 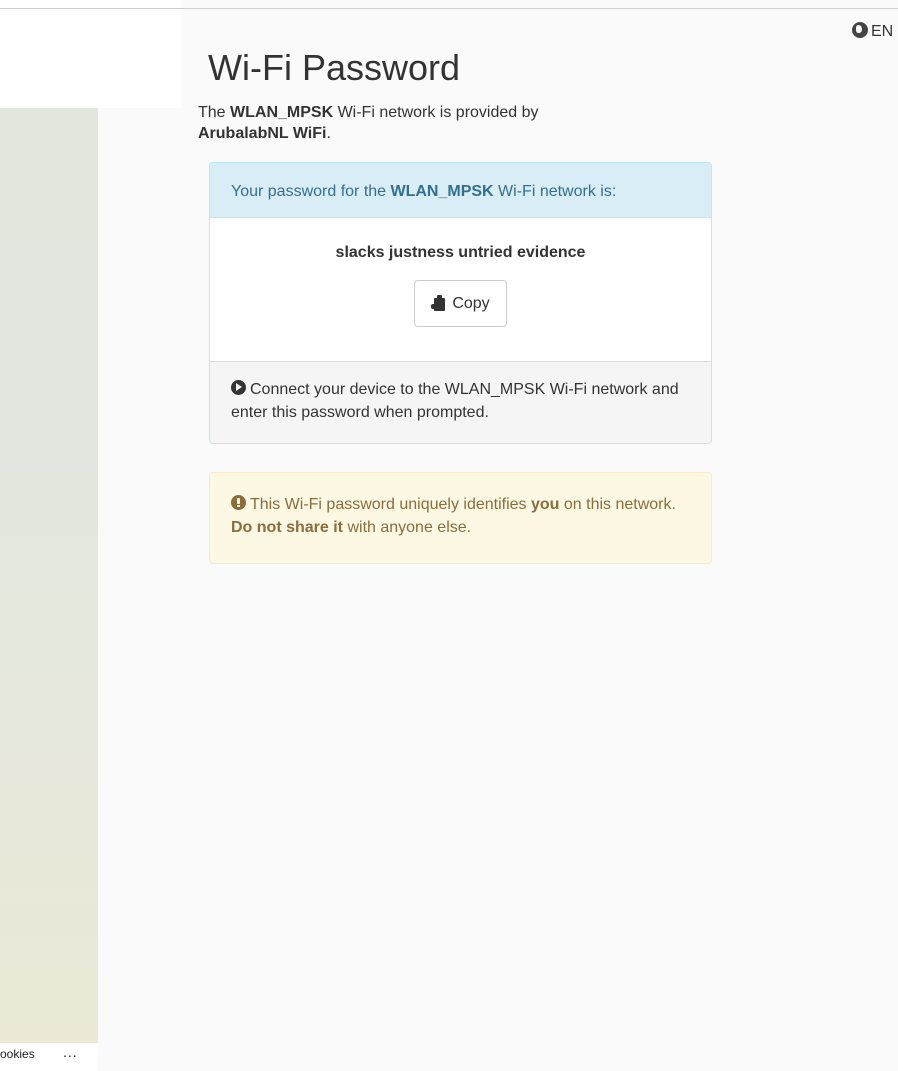 What do you see at coordinates (882, 31) in the screenshot?
I see `language-label: EN` at bounding box center [882, 31].